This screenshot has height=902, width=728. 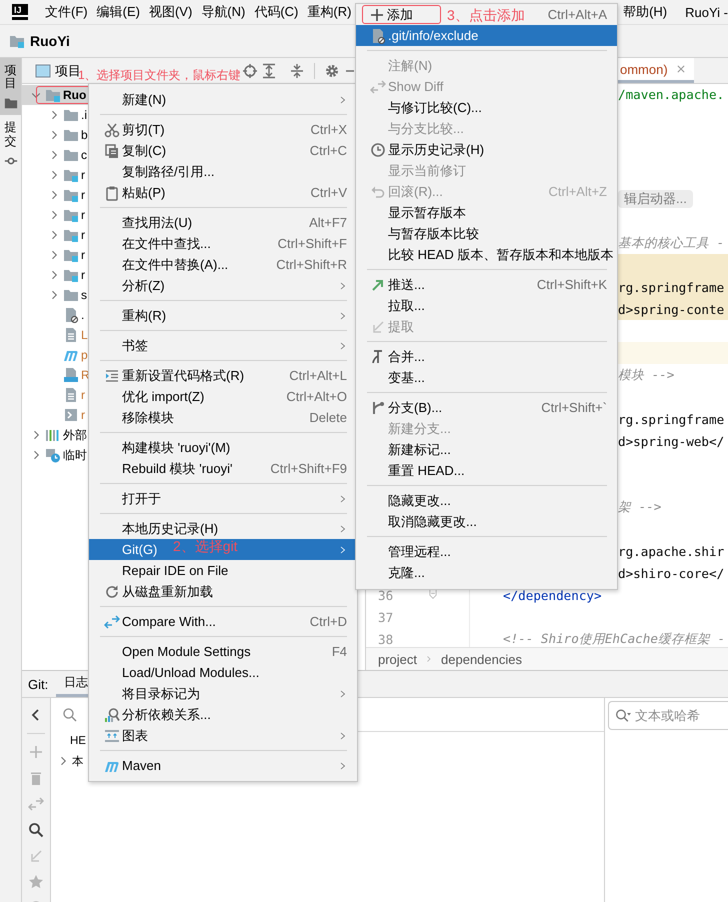 I want to click on panel-title: Git:, so click(x=38, y=685).